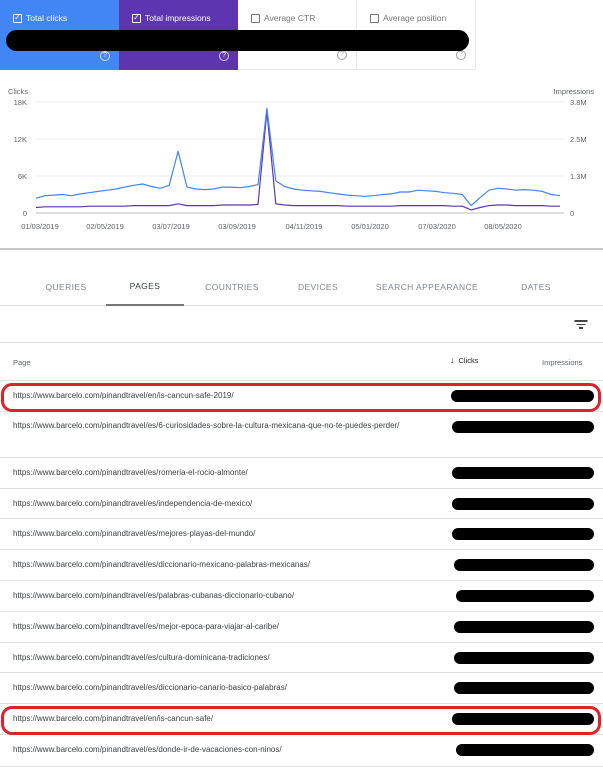 The width and height of the screenshot is (603, 767). What do you see at coordinates (318, 287) in the screenshot?
I see `tab-devices: DEVICES` at bounding box center [318, 287].